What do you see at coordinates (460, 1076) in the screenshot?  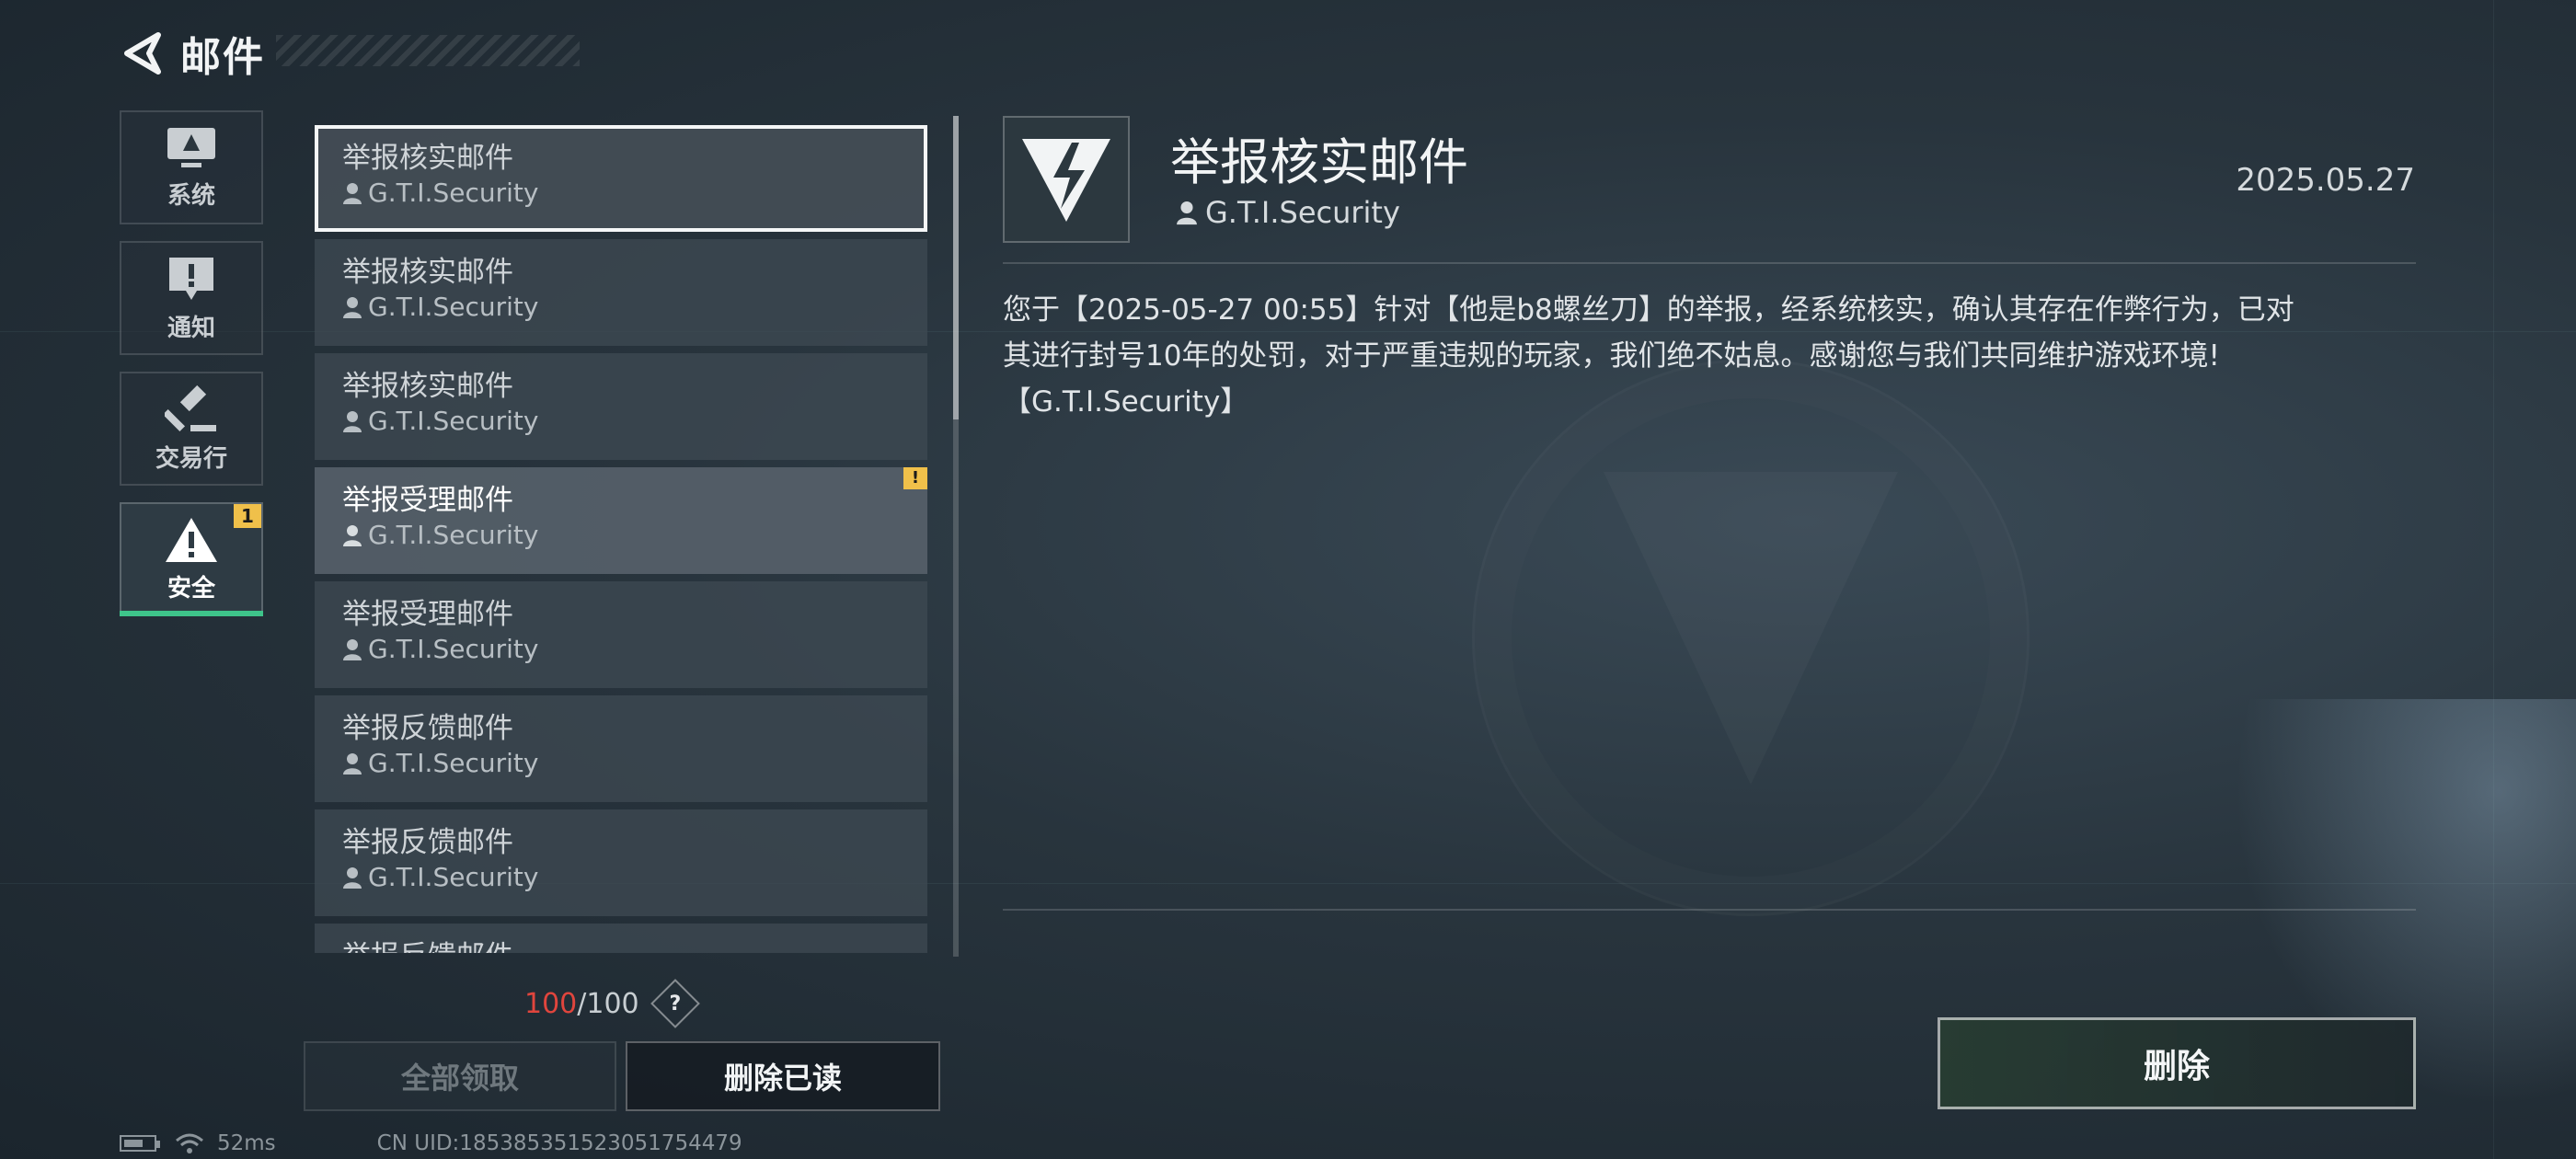 I see `claim-all-button: 全部领取` at bounding box center [460, 1076].